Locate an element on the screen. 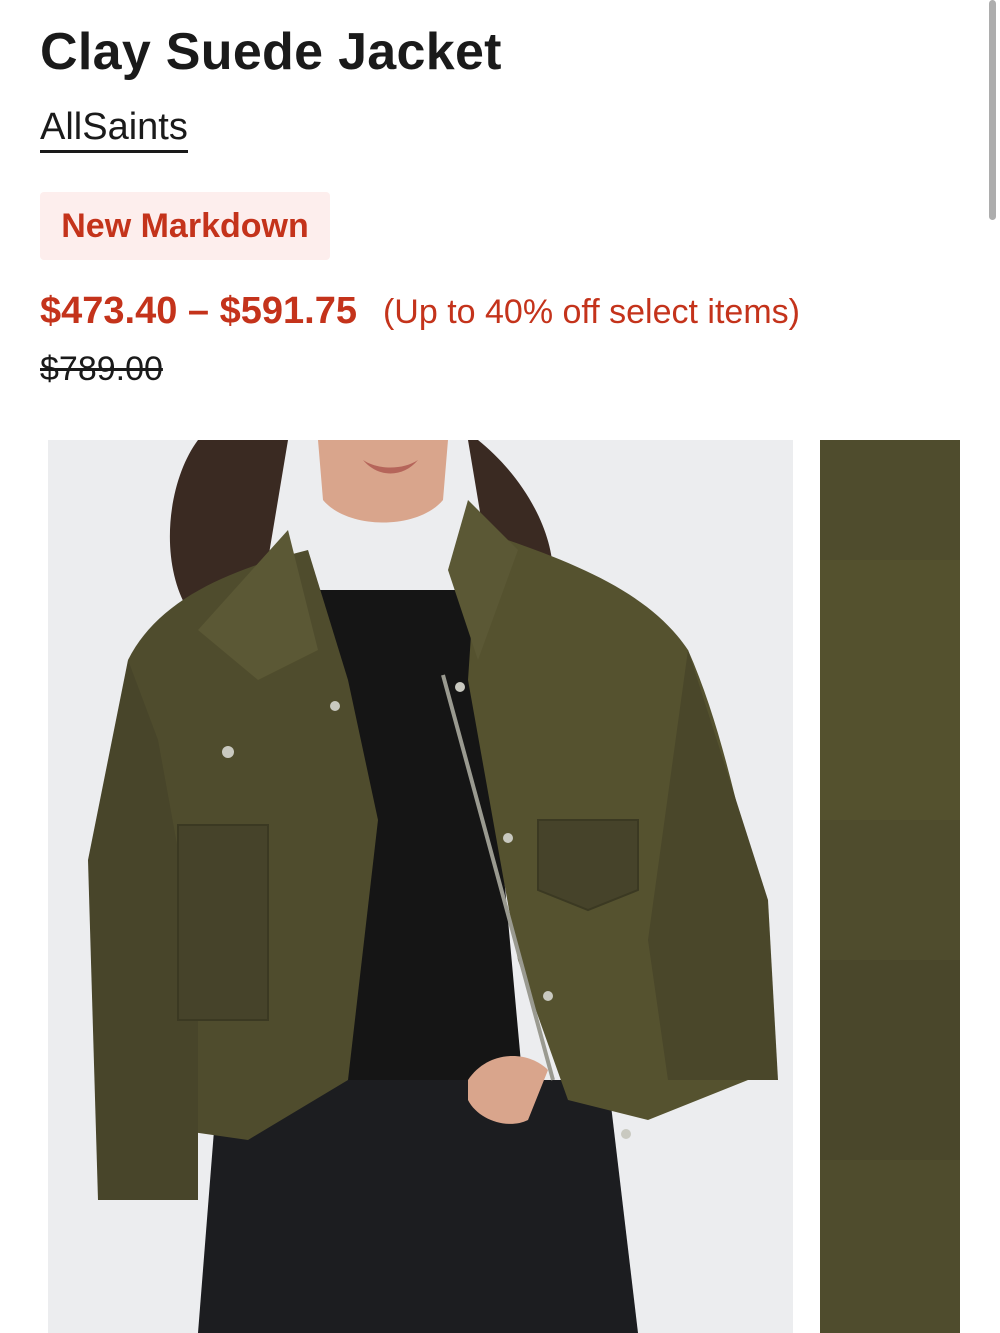 This screenshot has height=1333, width=1000. product-photo-detail is located at coordinates (890, 886).